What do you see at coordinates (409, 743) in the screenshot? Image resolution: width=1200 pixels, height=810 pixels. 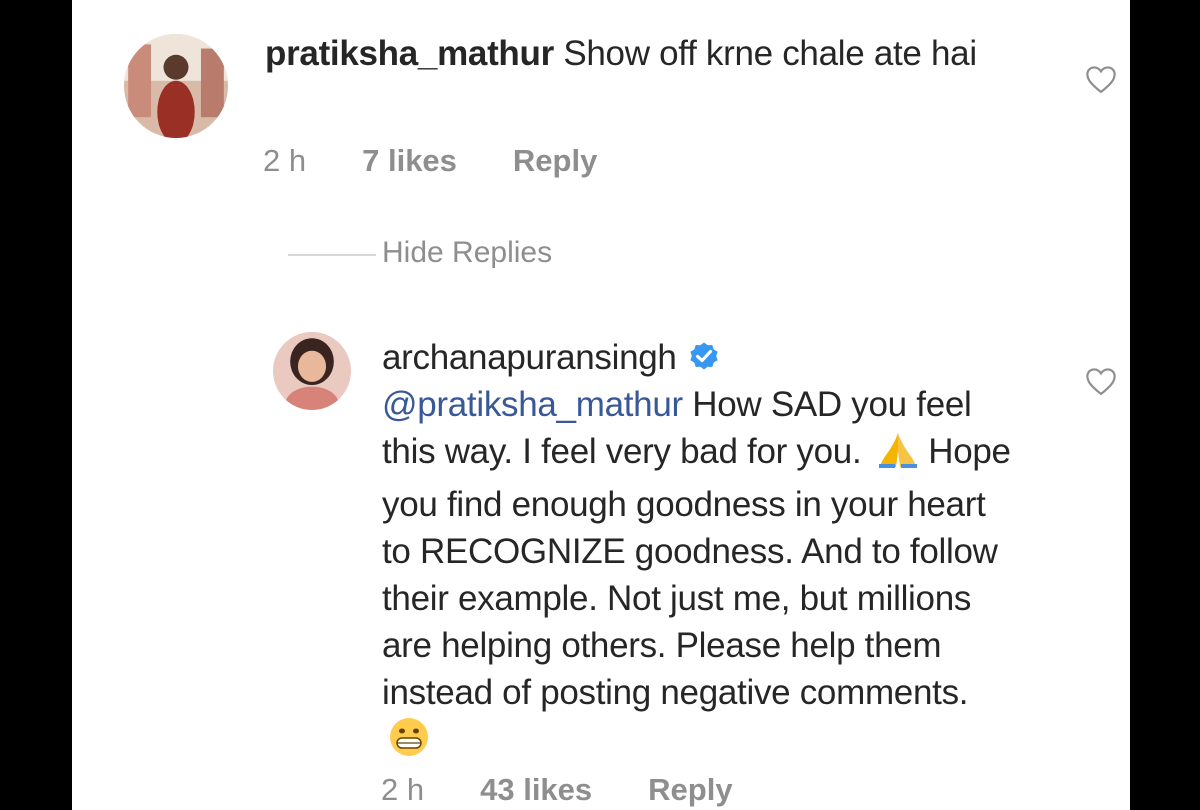 I see `grinning-face-icon` at bounding box center [409, 743].